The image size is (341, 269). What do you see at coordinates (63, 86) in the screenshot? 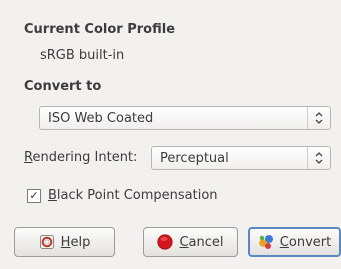
I see `convert-to-title: Convert to` at bounding box center [63, 86].